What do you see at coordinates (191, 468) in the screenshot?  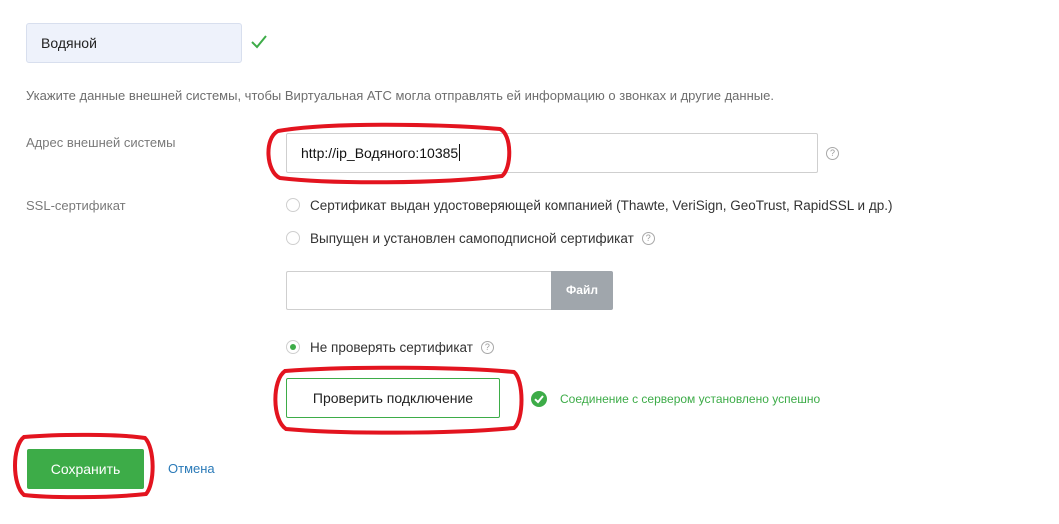 I see `cancel-link: Отмена` at bounding box center [191, 468].